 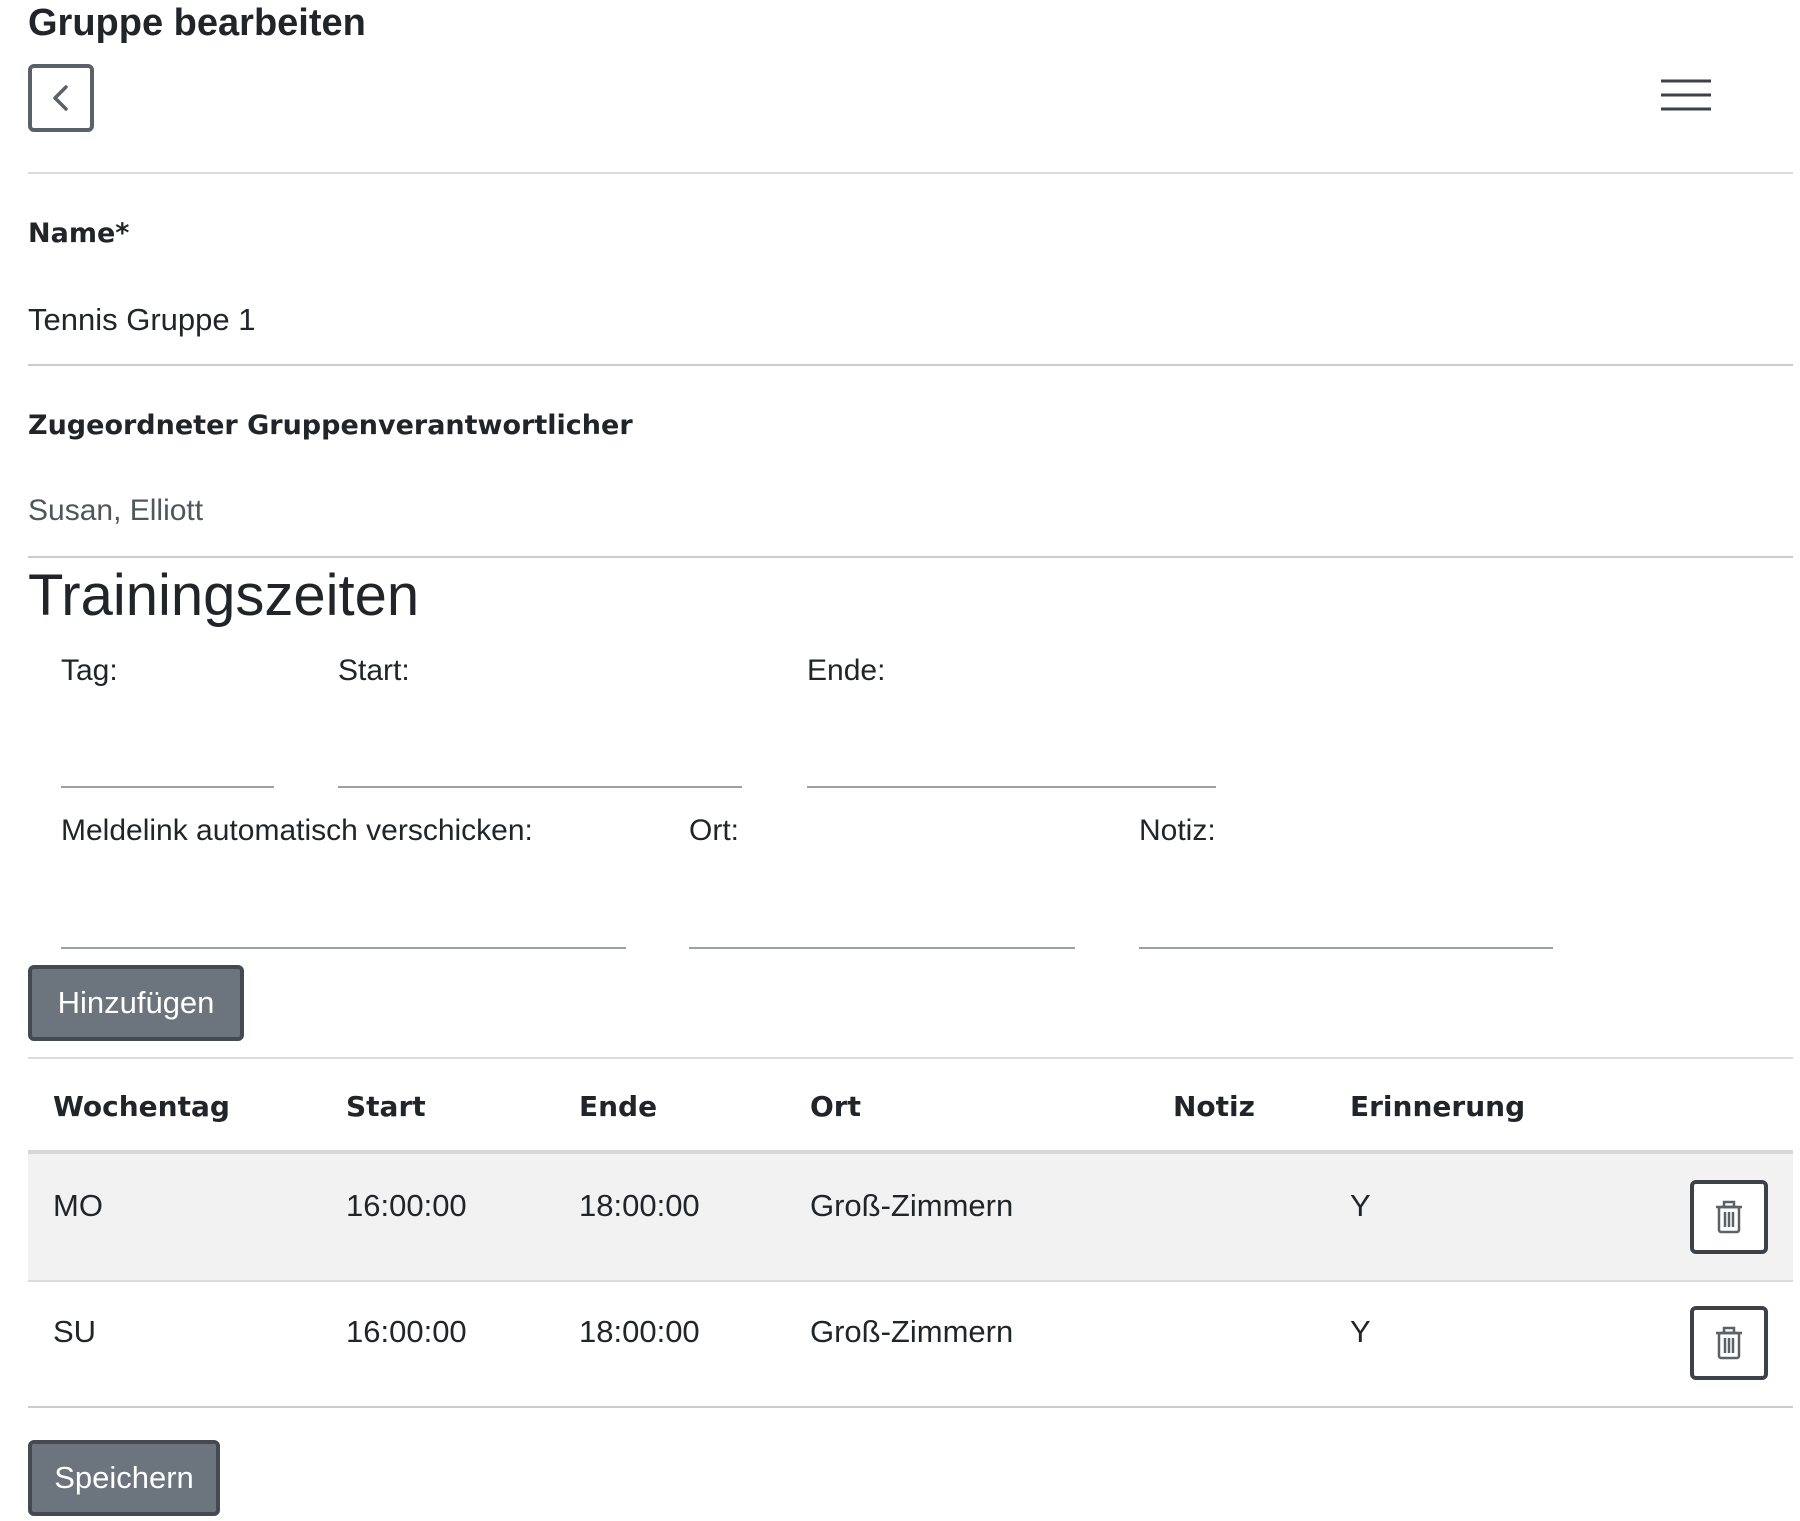 I want to click on ende-input, so click(x=1011, y=787).